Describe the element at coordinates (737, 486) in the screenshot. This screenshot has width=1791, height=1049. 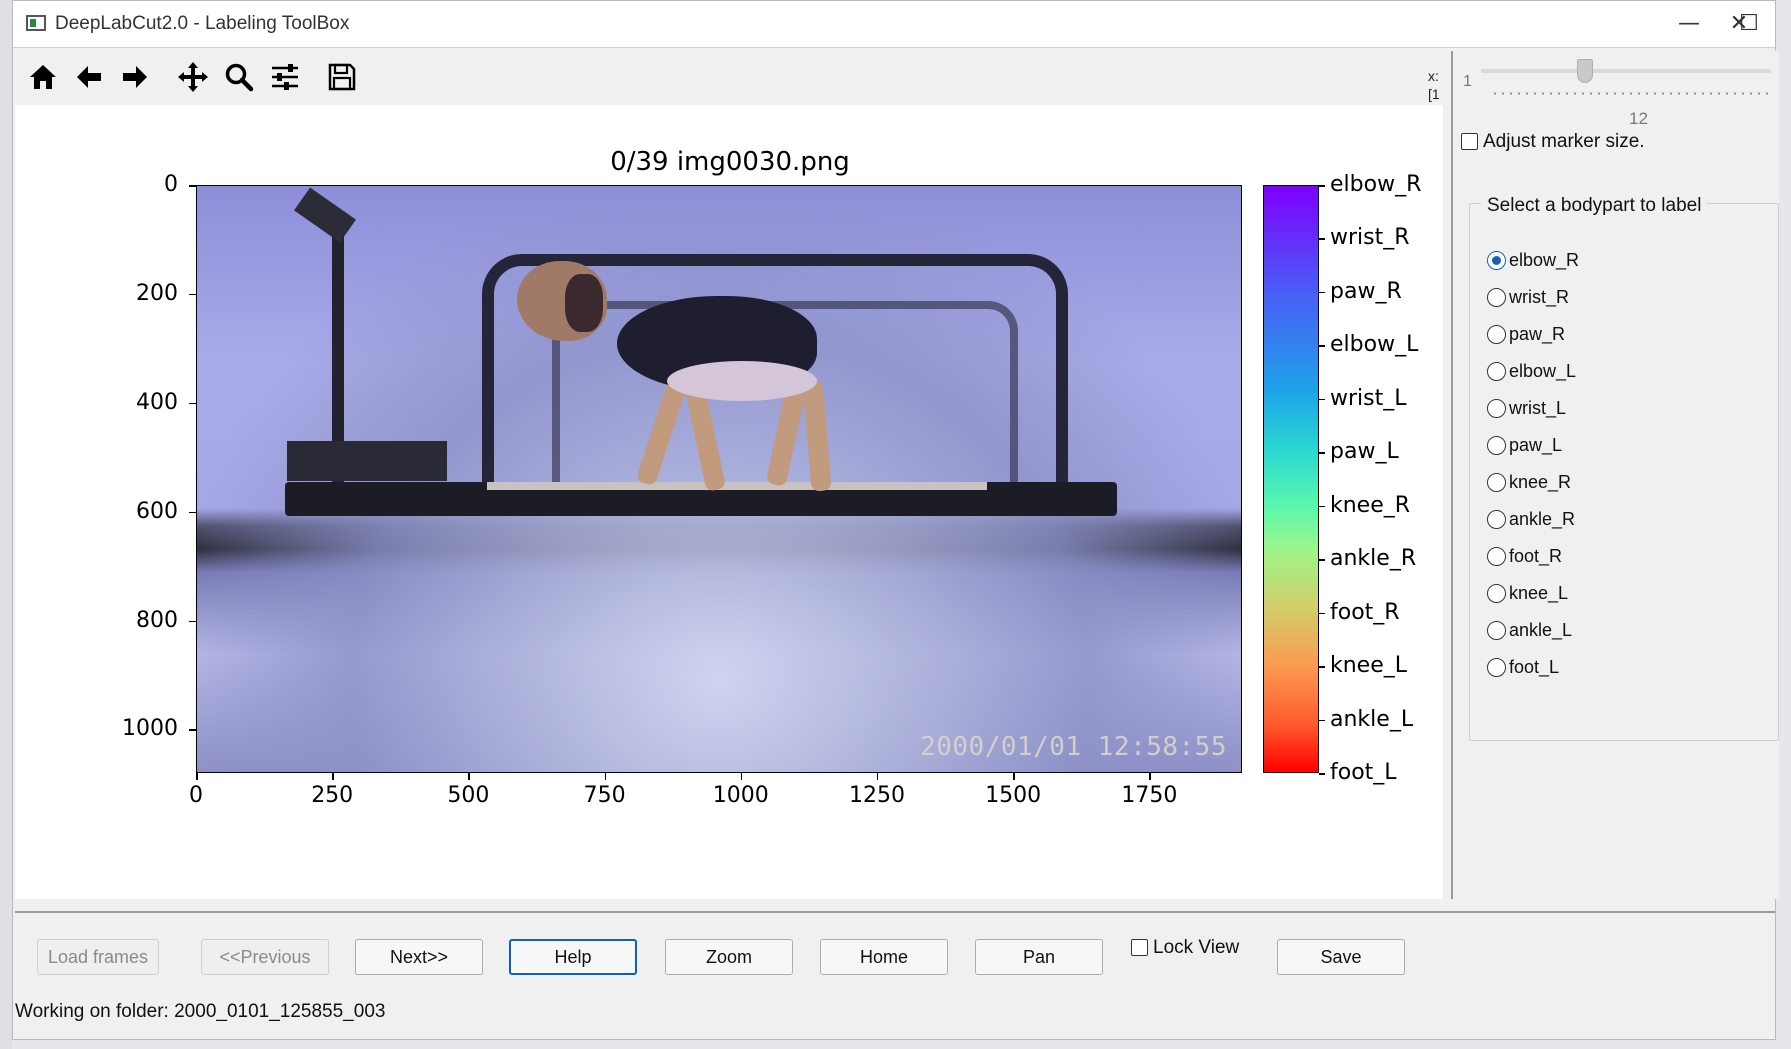
I see `treadmill-deck` at that location.